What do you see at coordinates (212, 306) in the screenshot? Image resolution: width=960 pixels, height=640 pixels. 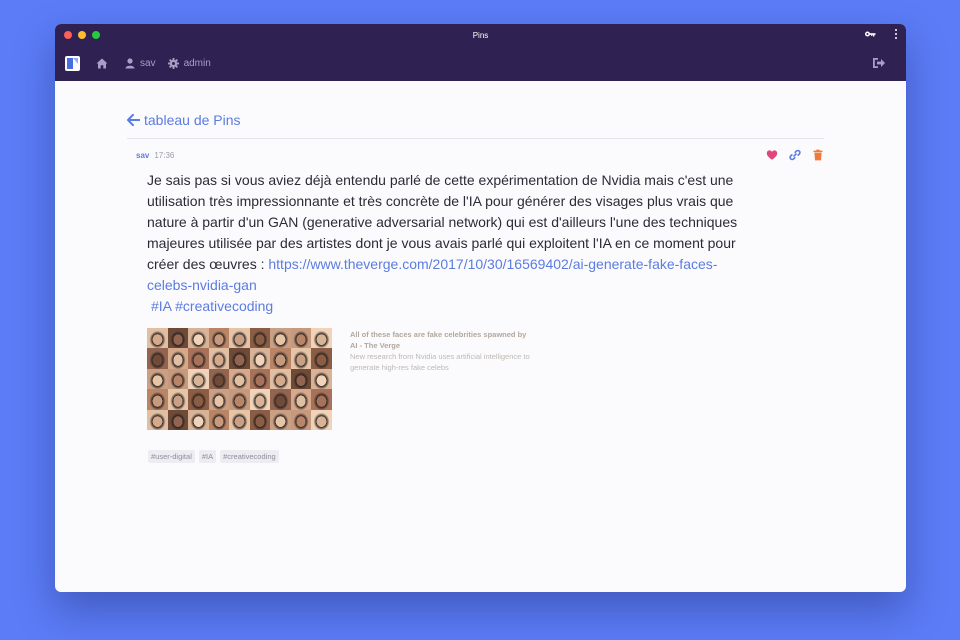 I see `post-hashtags-link: #IA #creativecoding` at bounding box center [212, 306].